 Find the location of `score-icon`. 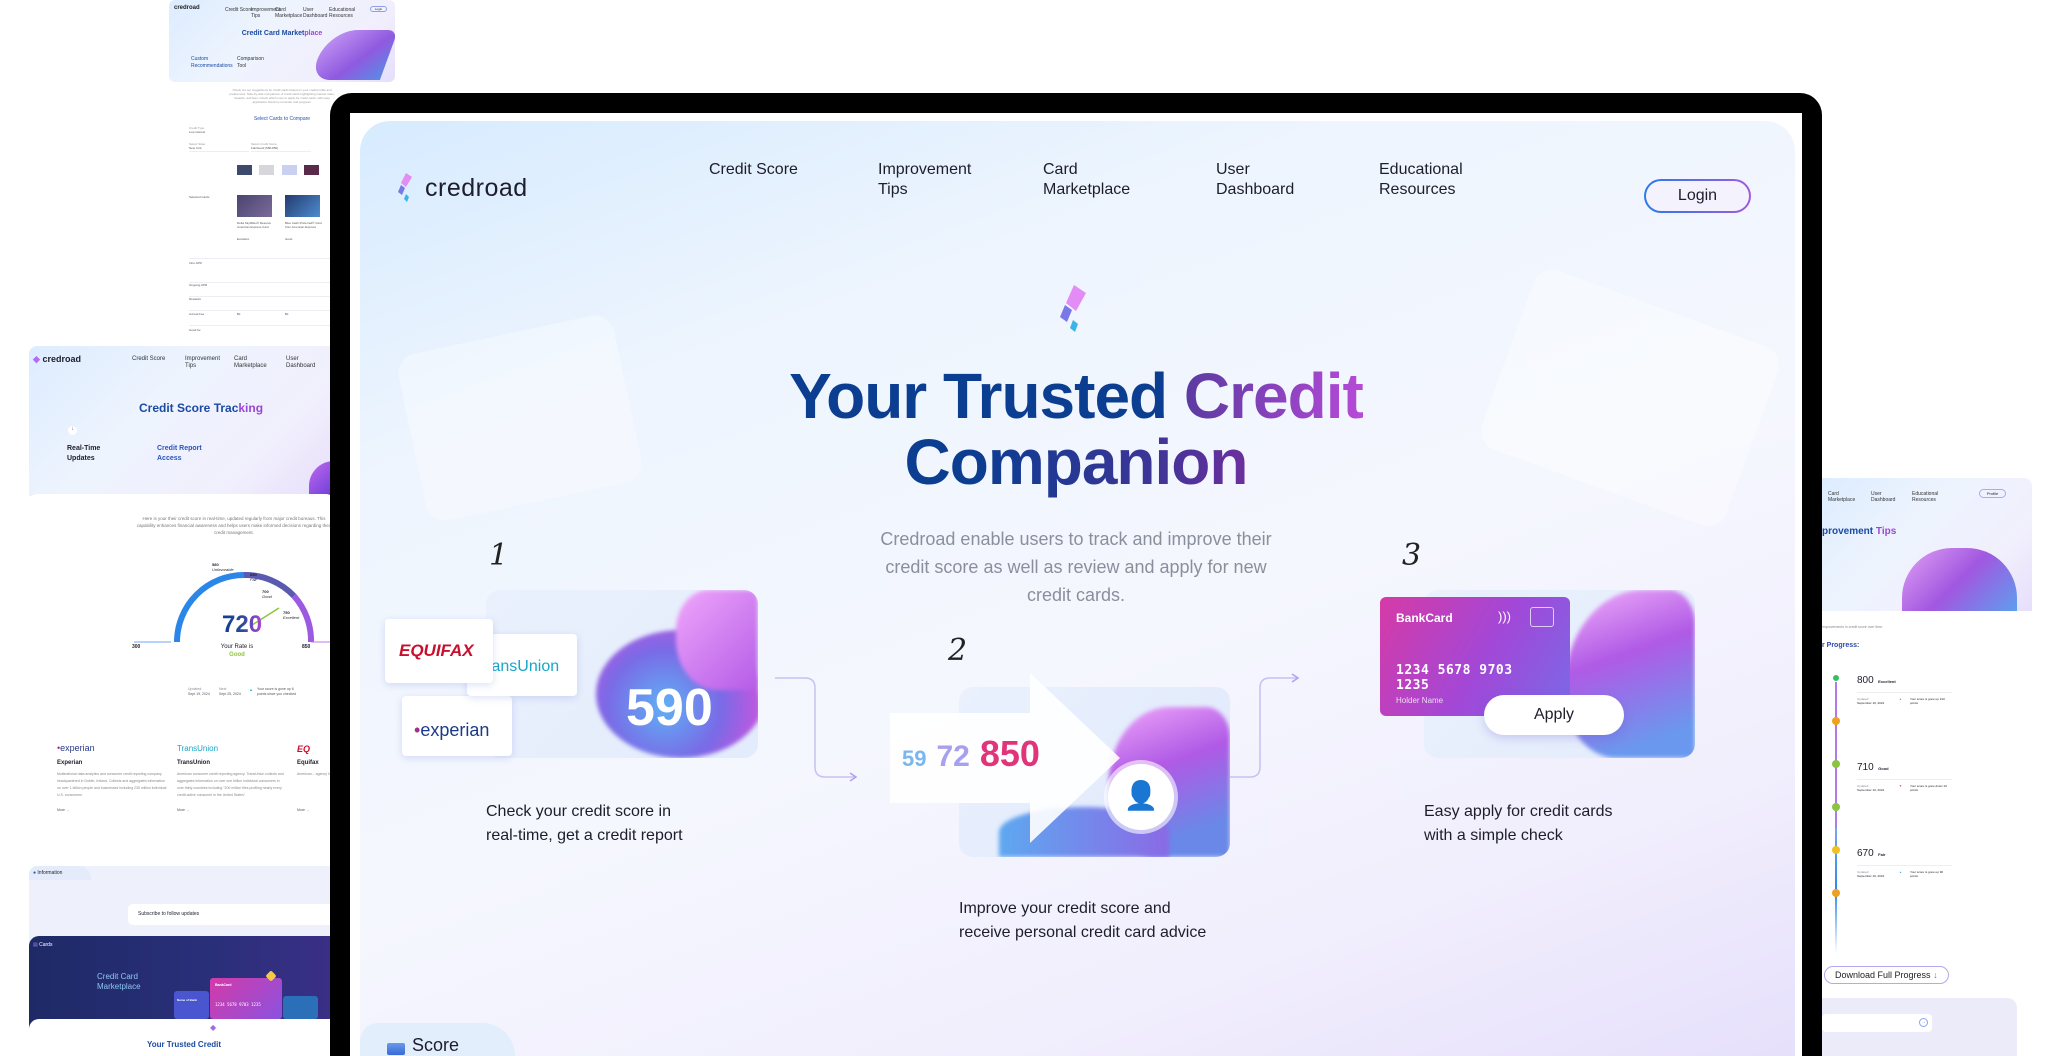

score-icon is located at coordinates (396, 1049).